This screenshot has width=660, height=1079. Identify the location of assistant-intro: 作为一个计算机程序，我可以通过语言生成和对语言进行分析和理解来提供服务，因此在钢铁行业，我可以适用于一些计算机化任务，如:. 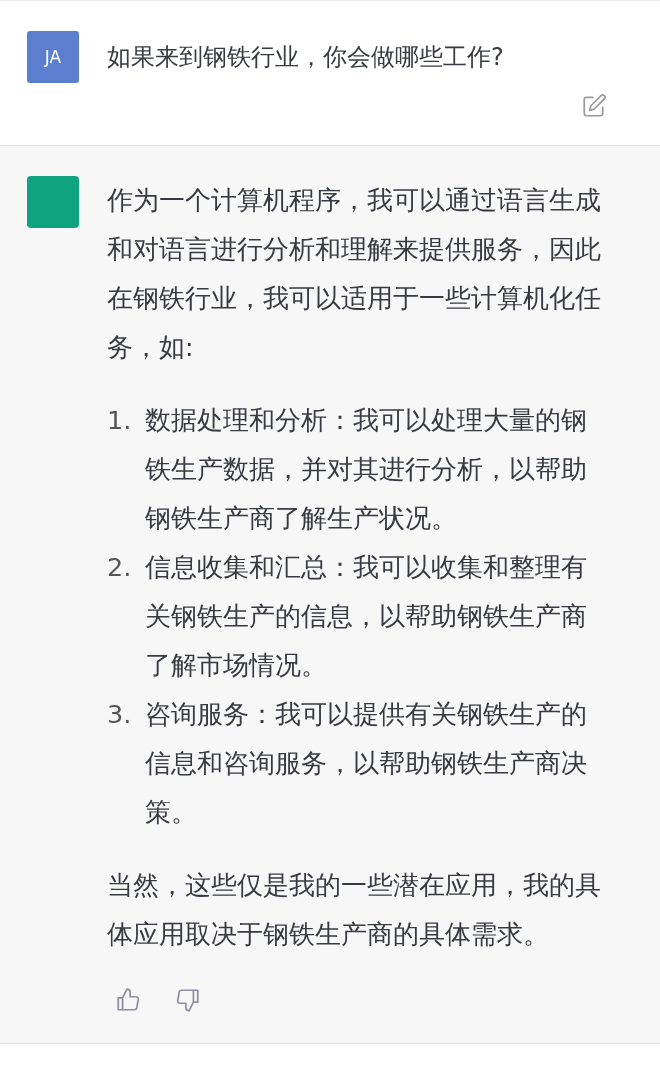
(354, 274).